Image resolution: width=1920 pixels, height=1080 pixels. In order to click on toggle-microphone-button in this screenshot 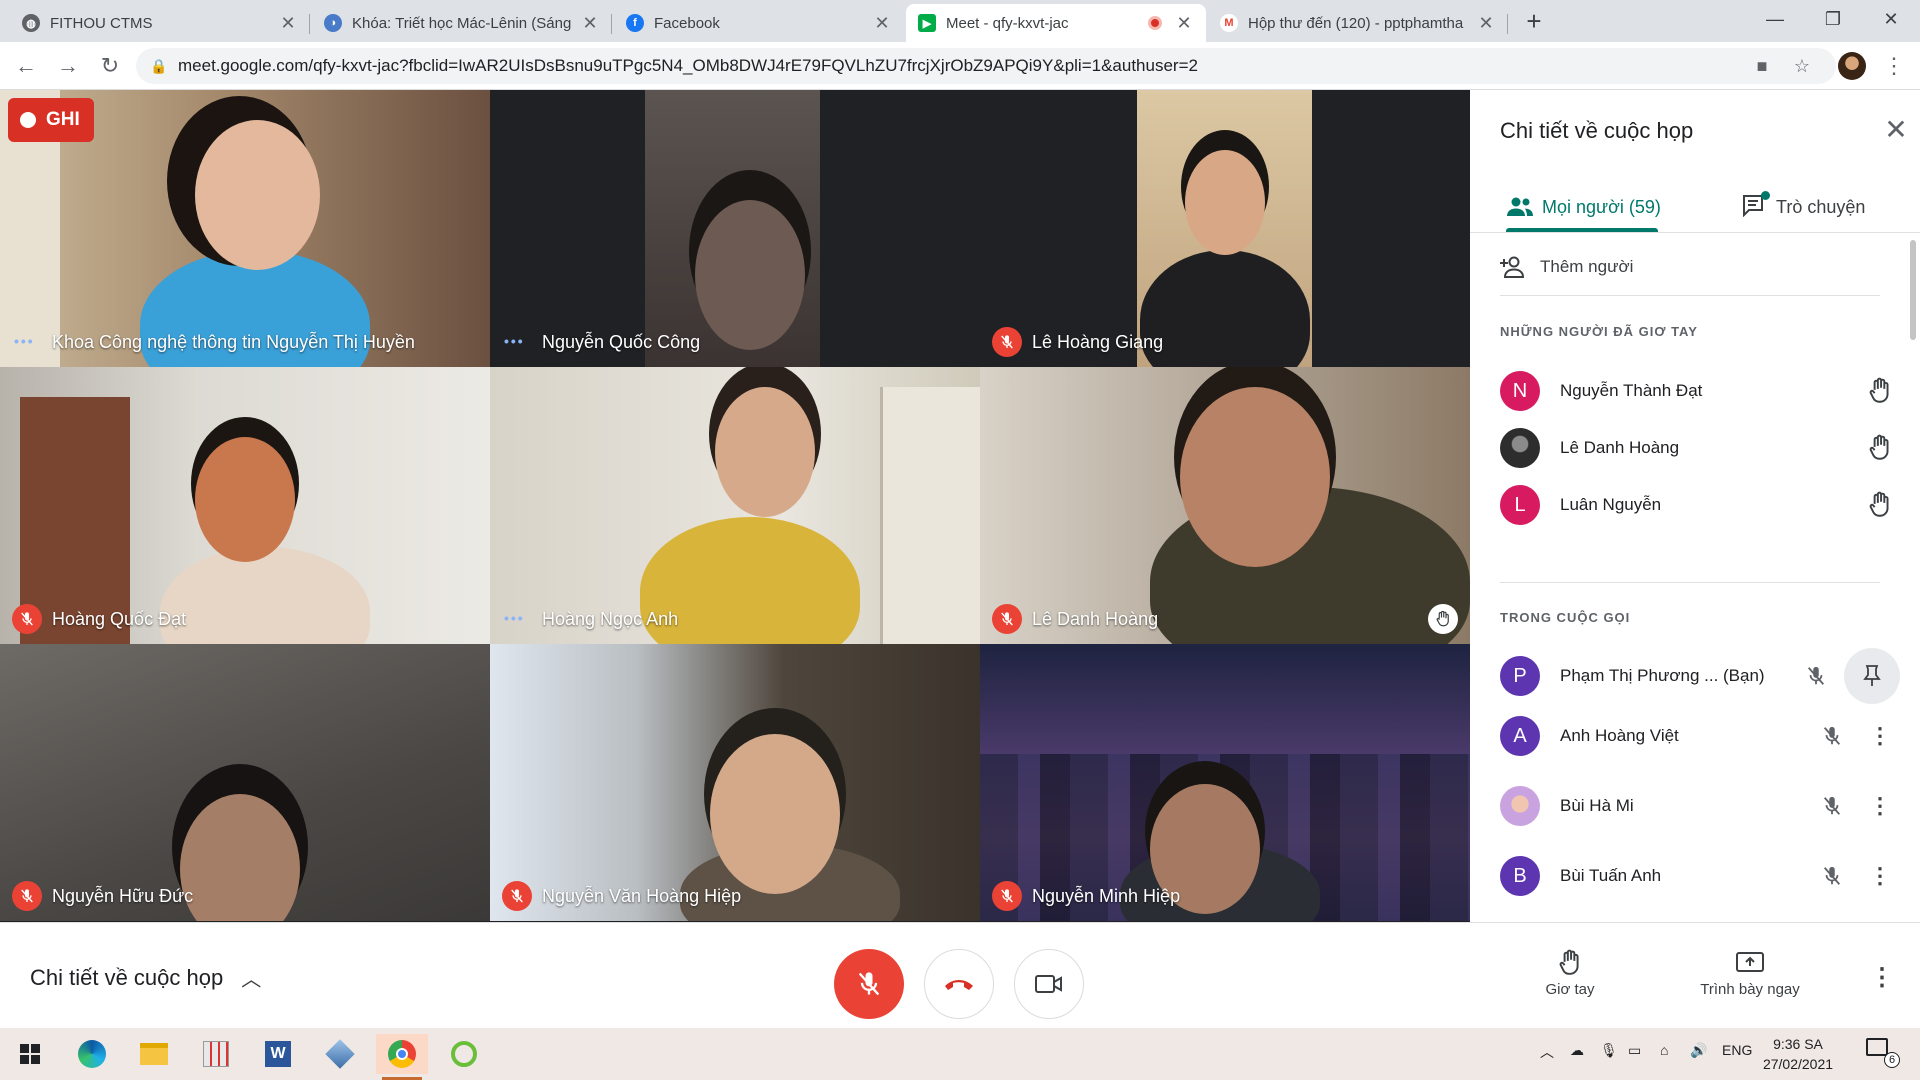, I will do `click(869, 984)`.